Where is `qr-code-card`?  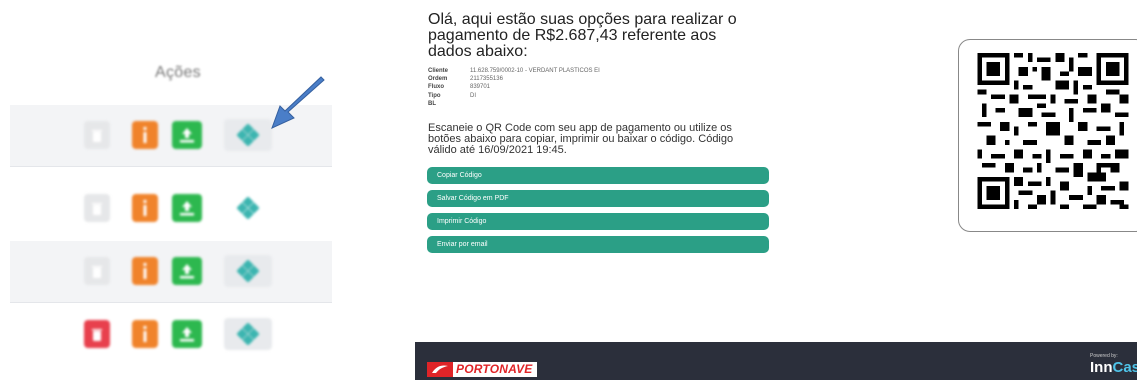
qr-code-card is located at coordinates (1047, 135).